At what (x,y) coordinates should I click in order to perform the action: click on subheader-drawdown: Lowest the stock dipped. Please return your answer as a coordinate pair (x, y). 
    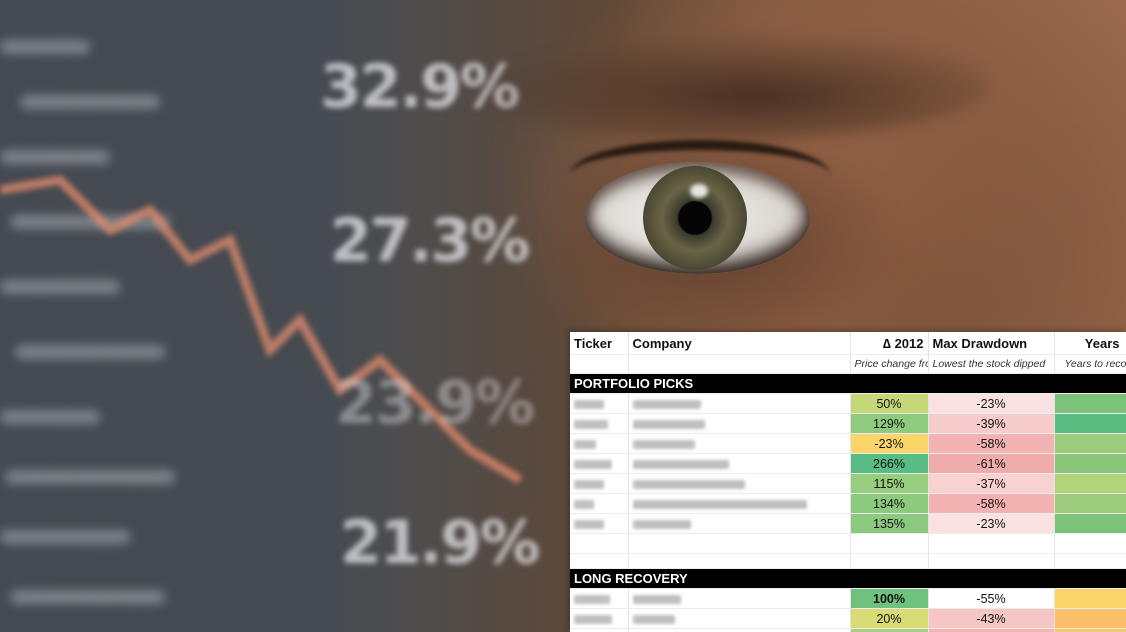
    Looking at the image, I should click on (991, 364).